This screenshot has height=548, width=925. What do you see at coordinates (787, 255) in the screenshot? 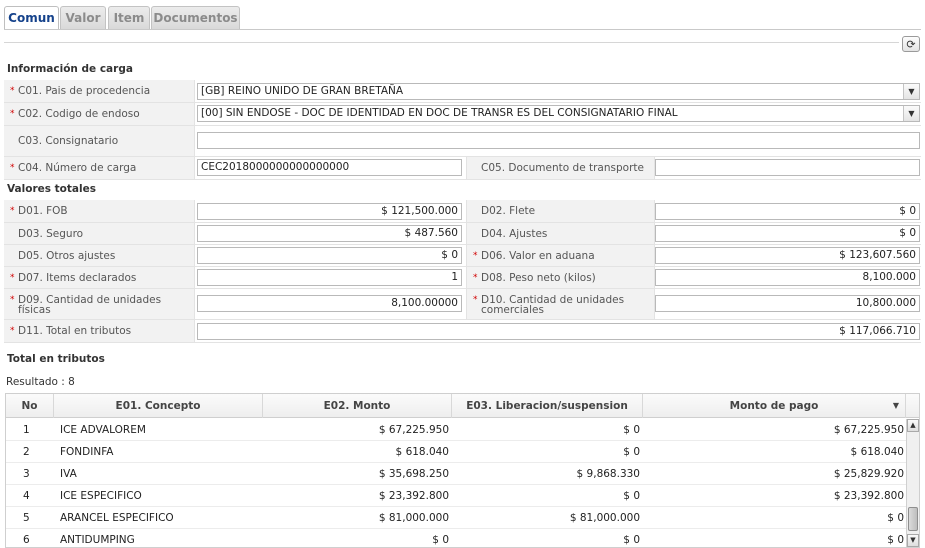
I see `valor-aduana-input: $ 123,607.560` at bounding box center [787, 255].